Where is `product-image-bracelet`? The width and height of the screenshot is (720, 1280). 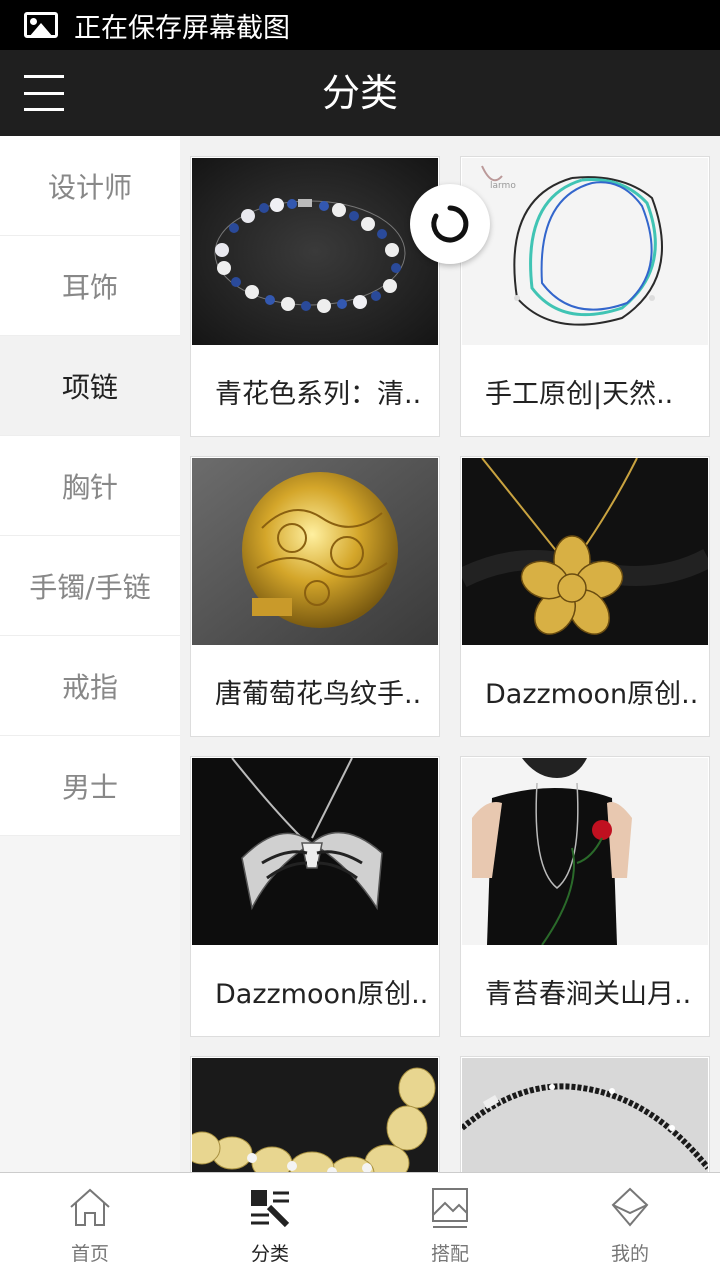
product-image-bracelet is located at coordinates (315, 251).